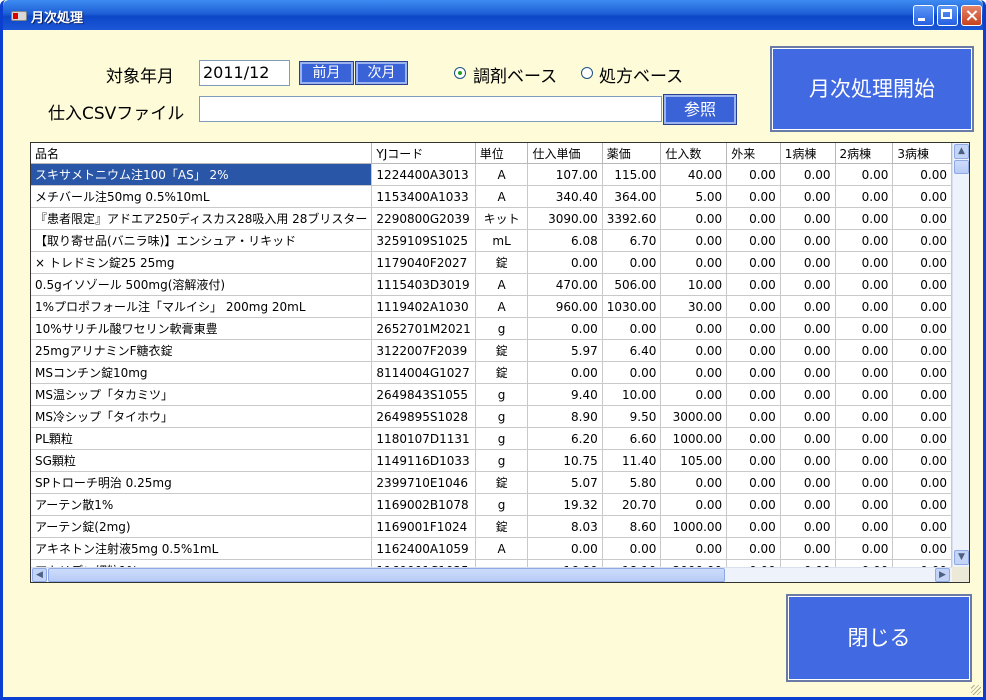 The image size is (986, 700). I want to click on cell-purchase-price: 10.75, so click(565, 460).